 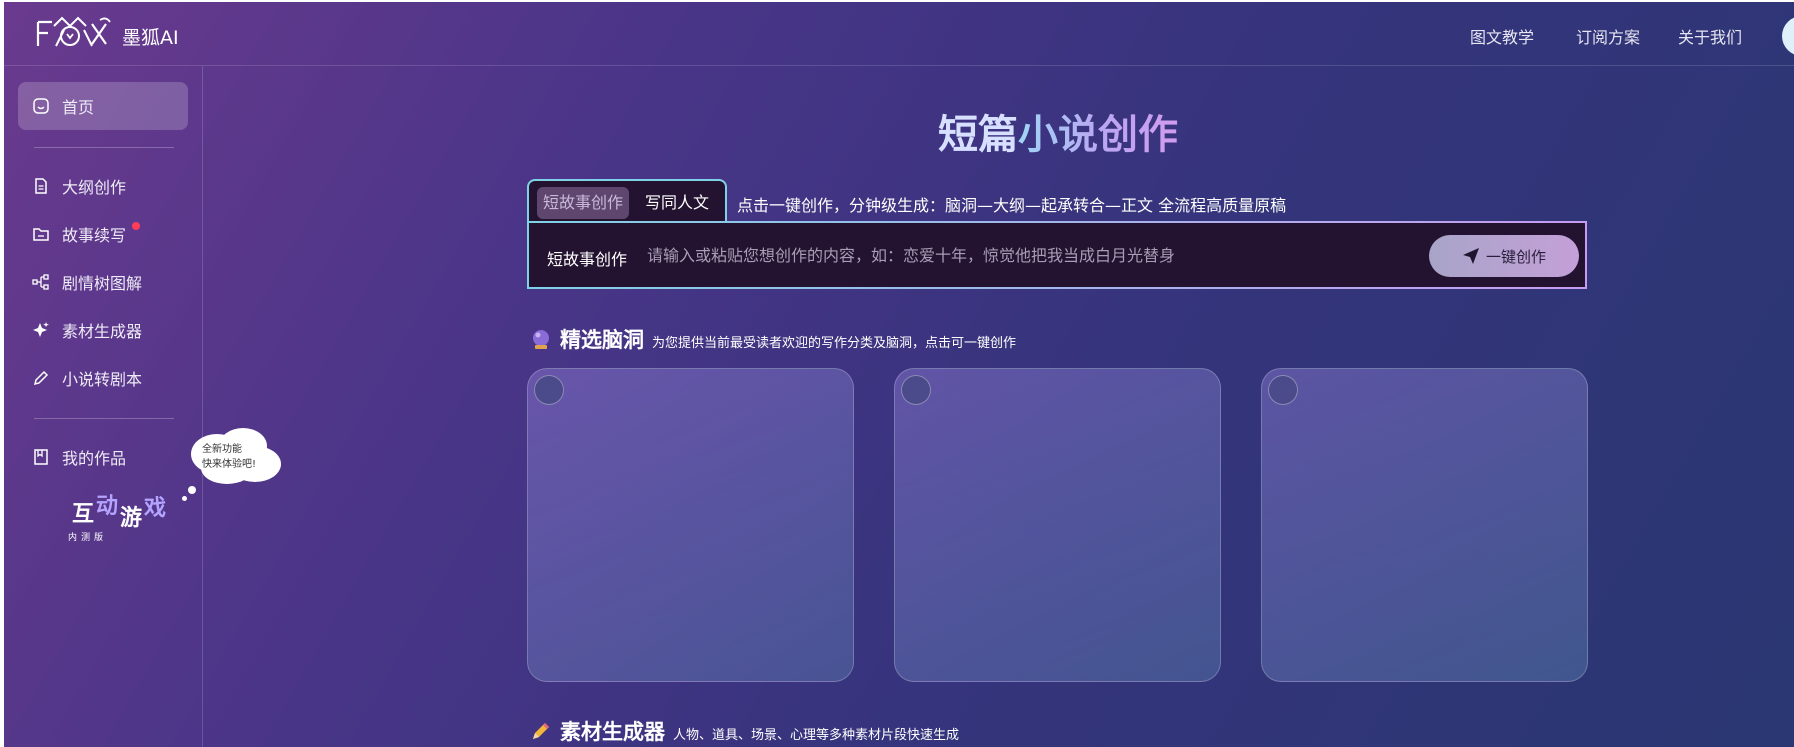 What do you see at coordinates (41, 378) in the screenshot?
I see `pencil-icon` at bounding box center [41, 378].